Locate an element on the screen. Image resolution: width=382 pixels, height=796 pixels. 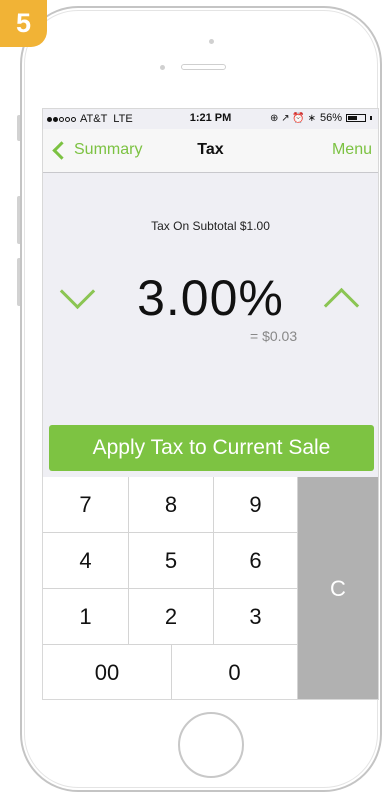
status-icons: ⊕ ↗ ⏰ ∗ is located at coordinates (293, 118).